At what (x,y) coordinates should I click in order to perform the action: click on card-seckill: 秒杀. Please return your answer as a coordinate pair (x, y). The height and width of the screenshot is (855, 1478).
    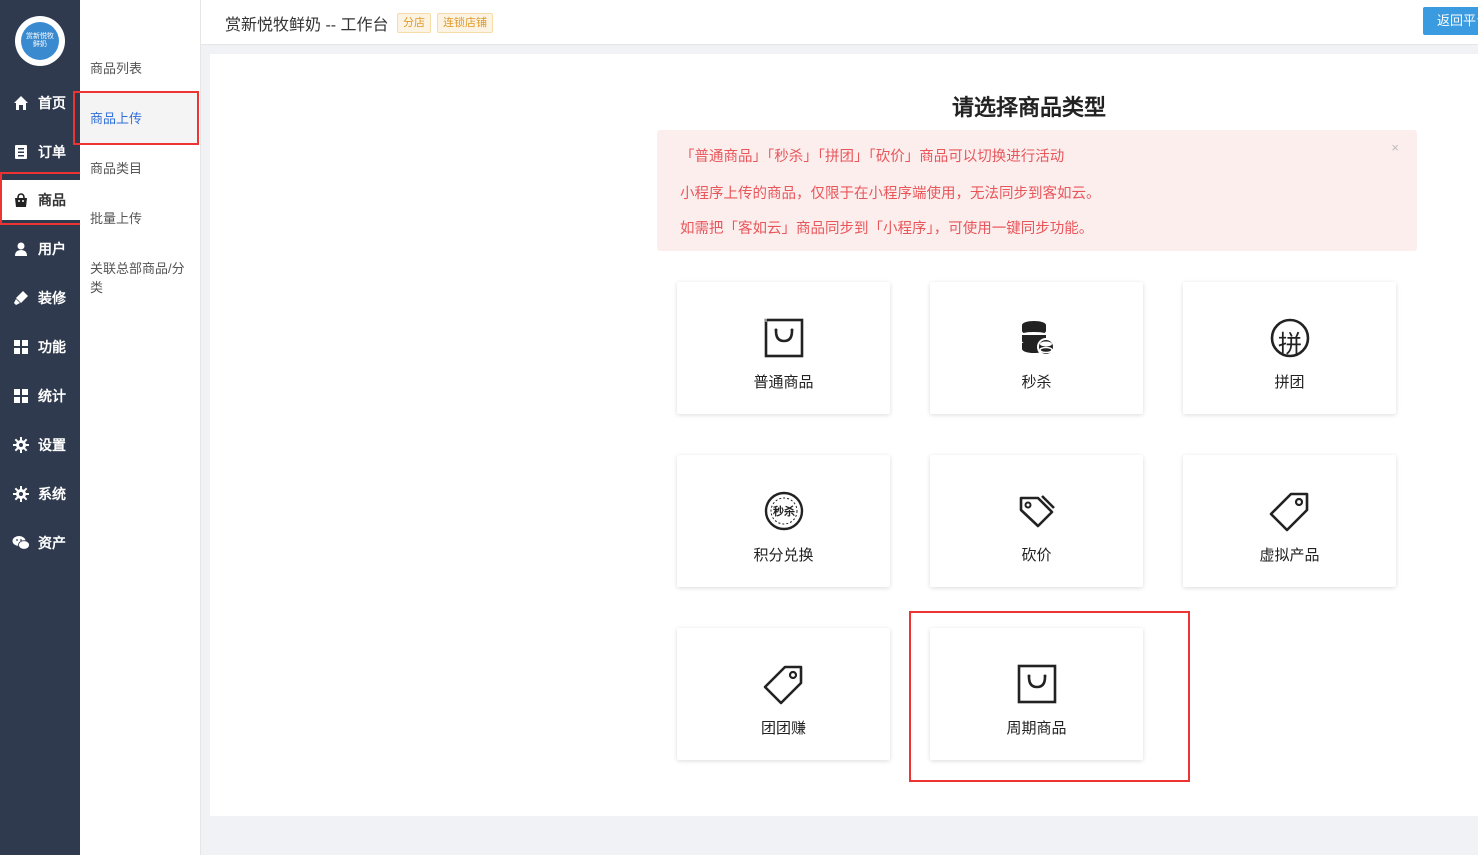
    Looking at the image, I should click on (1036, 348).